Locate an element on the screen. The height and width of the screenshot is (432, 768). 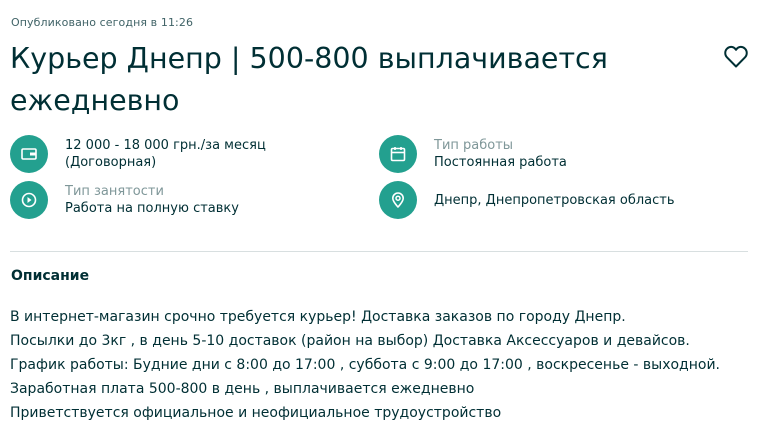
salary-icon-circle is located at coordinates (29, 154).